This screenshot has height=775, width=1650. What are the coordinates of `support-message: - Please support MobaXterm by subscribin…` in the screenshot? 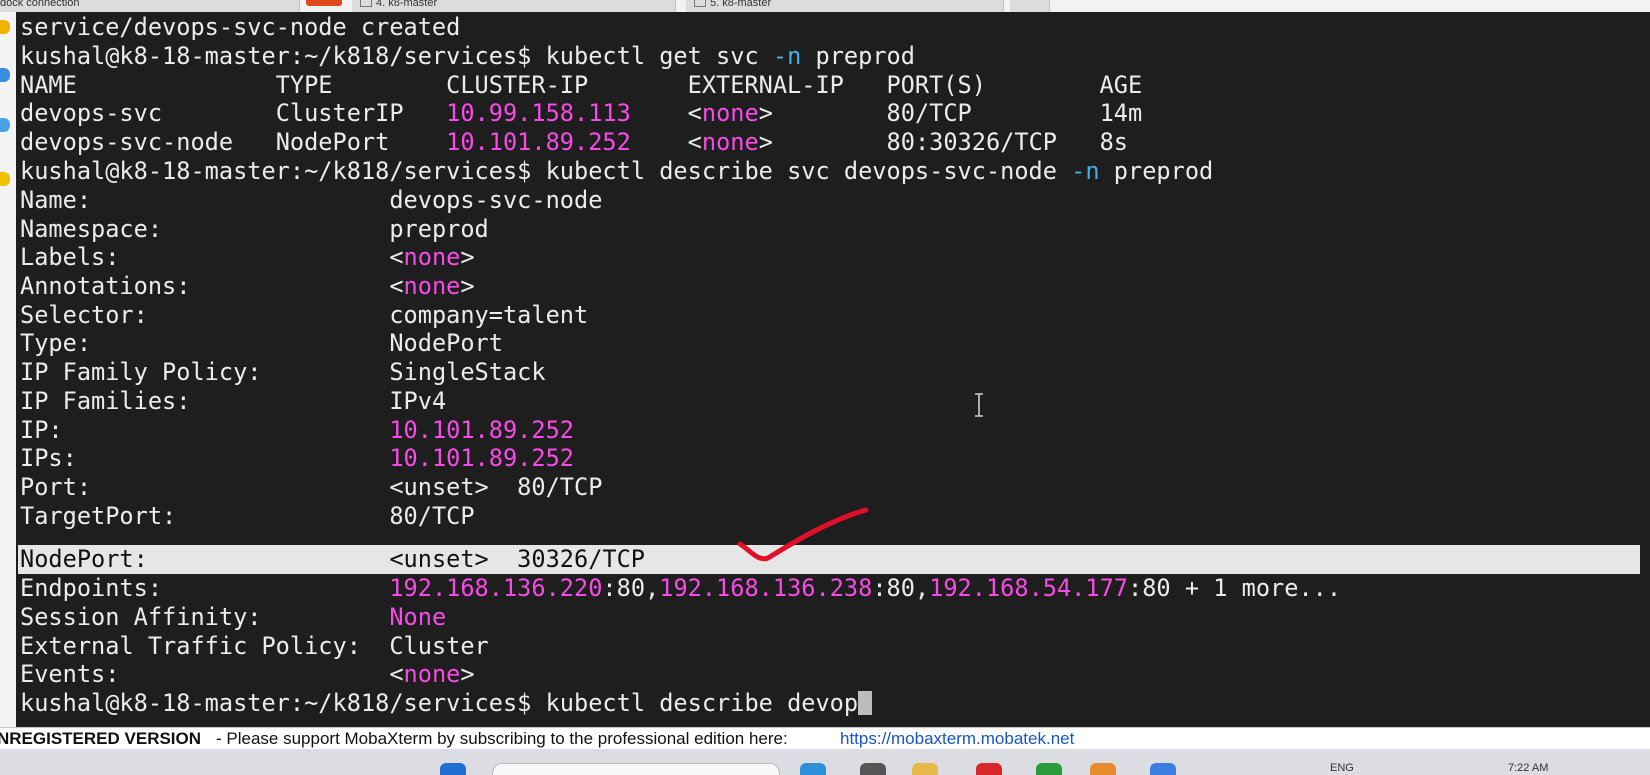 It's located at (502, 738).